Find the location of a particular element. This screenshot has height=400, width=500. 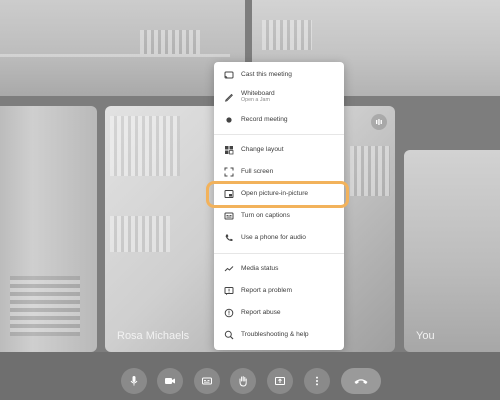

menu-item-phone-audio: Use a phone for audio is located at coordinates (279, 238).